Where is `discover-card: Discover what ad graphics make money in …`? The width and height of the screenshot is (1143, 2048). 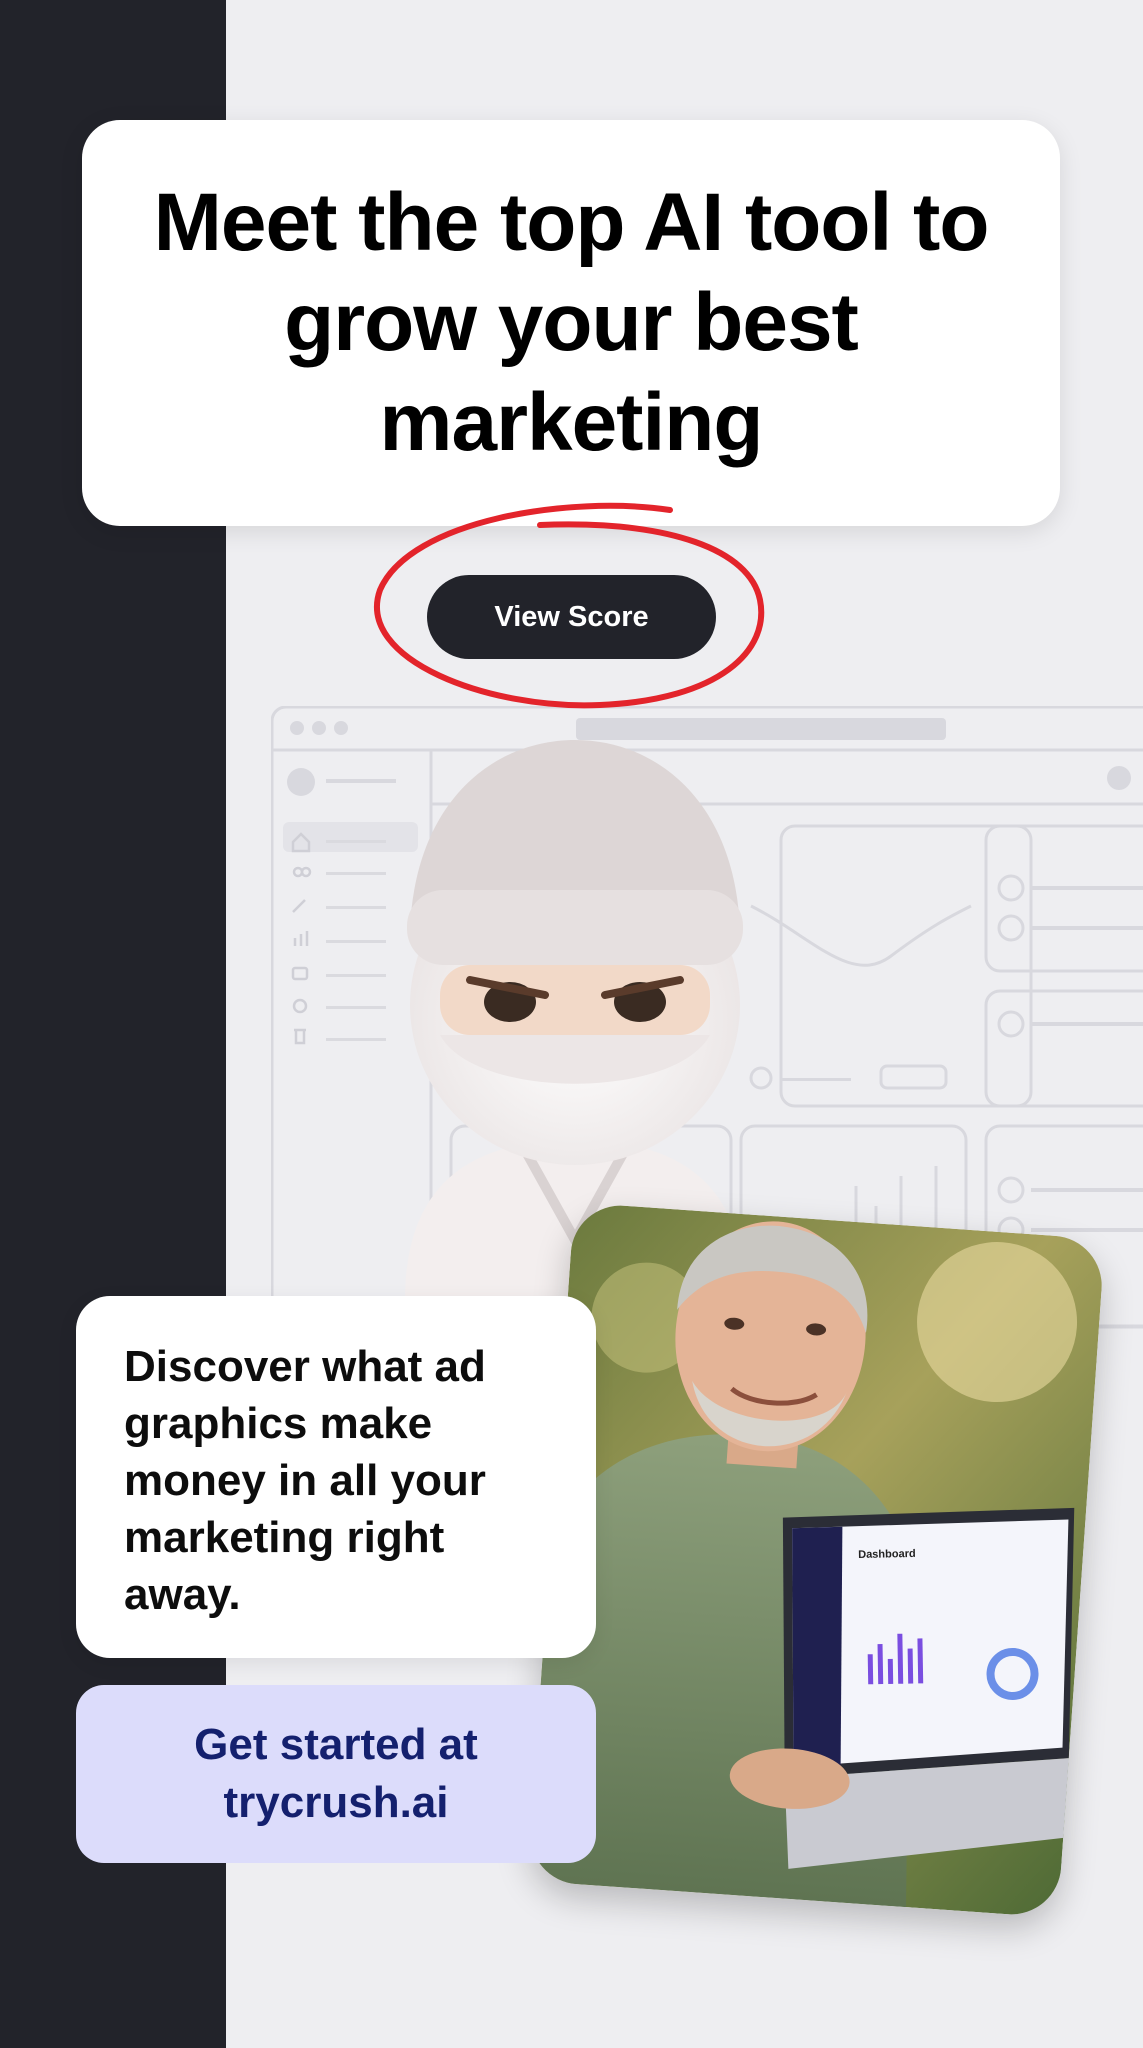
discover-card: Discover what ad graphics make money in … is located at coordinates (336, 1477).